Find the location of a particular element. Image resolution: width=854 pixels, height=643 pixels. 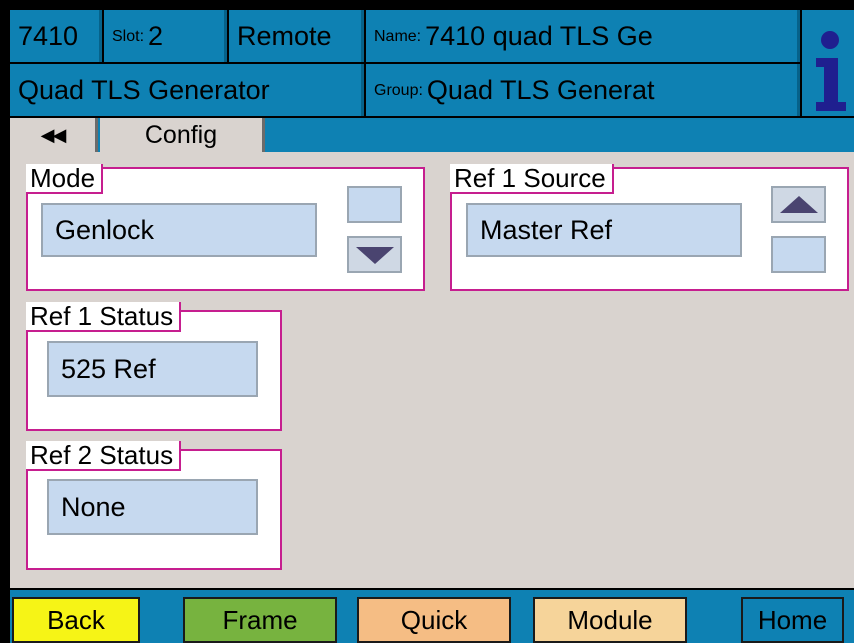

ref1-source-up-button is located at coordinates (798, 204).